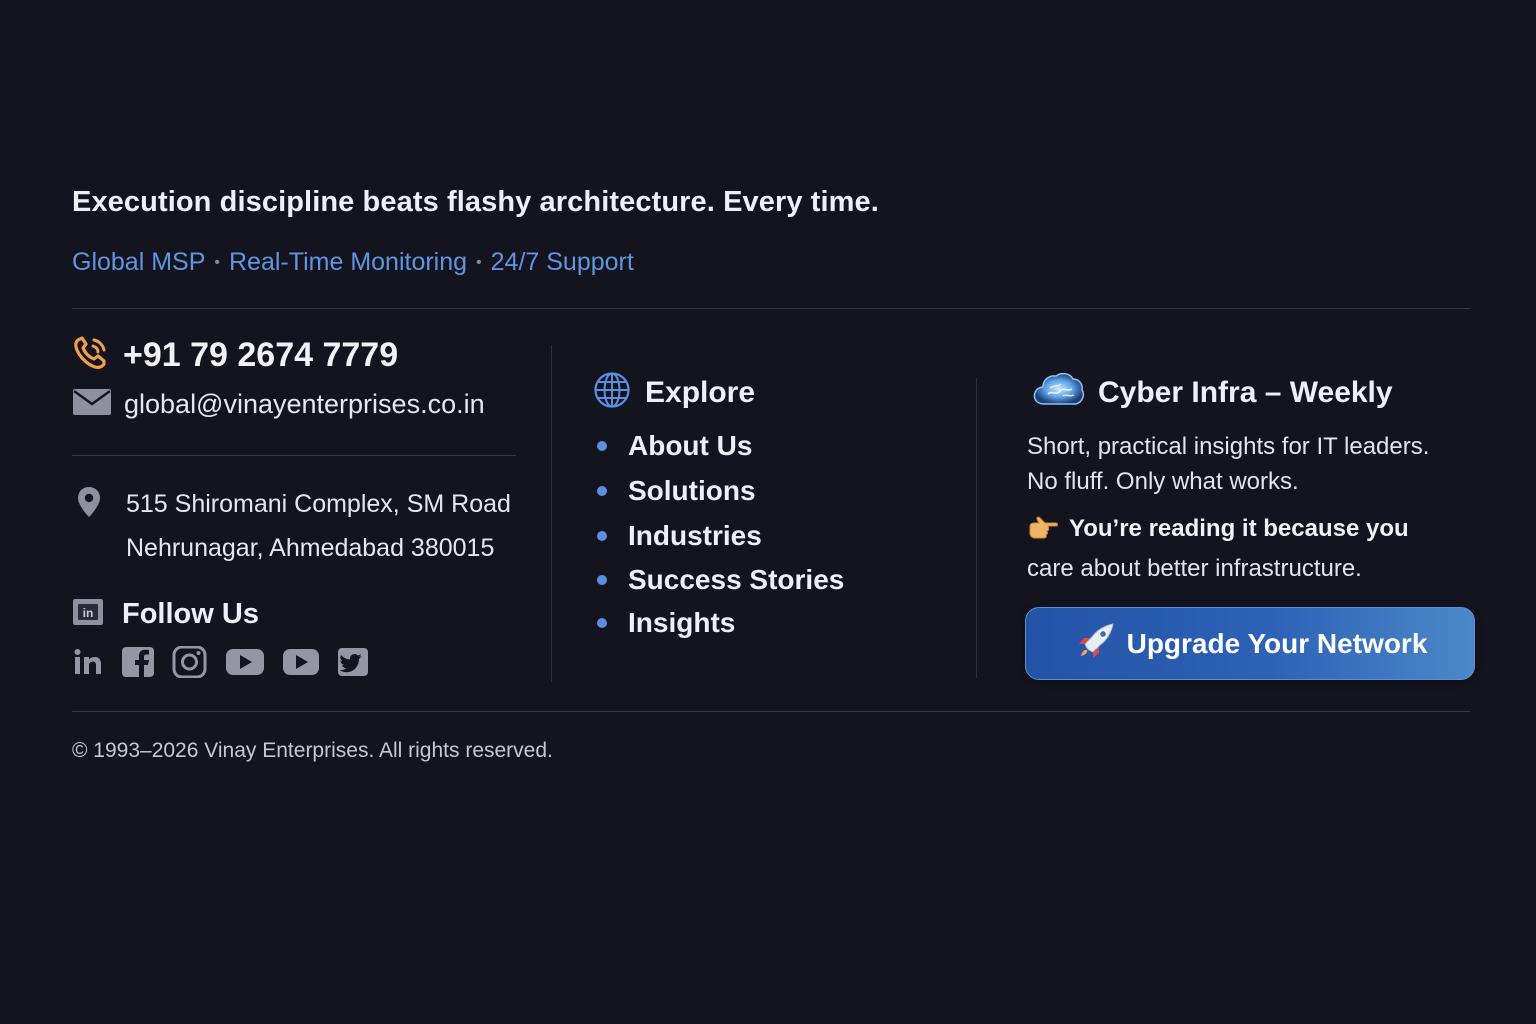  I want to click on phone-number: +91 79 2674 7779, so click(260, 355).